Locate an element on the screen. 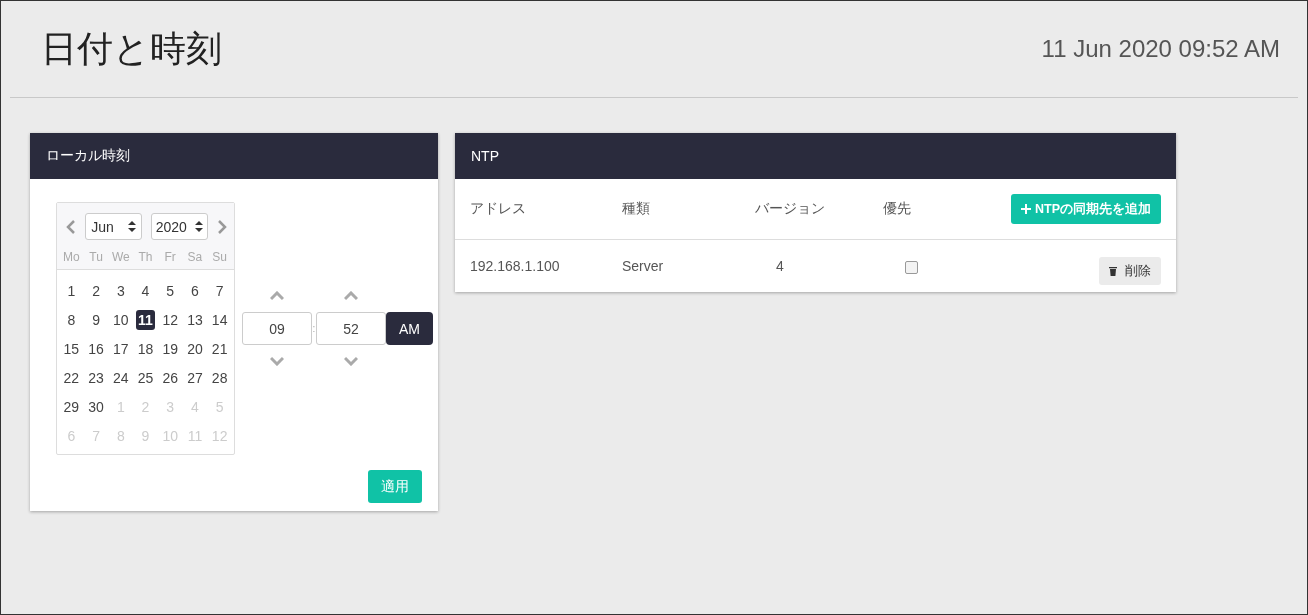  calendar-day: 17 is located at coordinates (121, 348).